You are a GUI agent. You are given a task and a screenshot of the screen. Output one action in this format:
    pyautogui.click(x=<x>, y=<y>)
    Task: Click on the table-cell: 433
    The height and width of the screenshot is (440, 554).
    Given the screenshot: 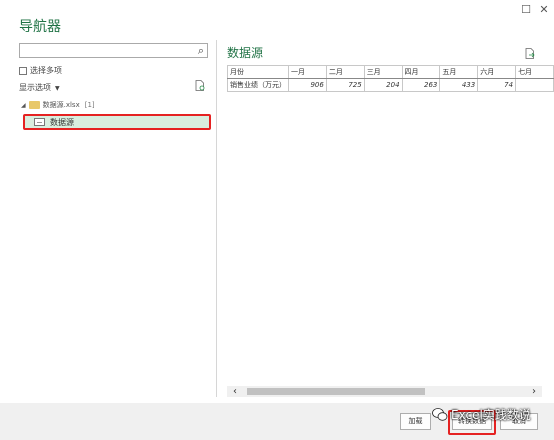 What is the action you would take?
    pyautogui.click(x=459, y=85)
    